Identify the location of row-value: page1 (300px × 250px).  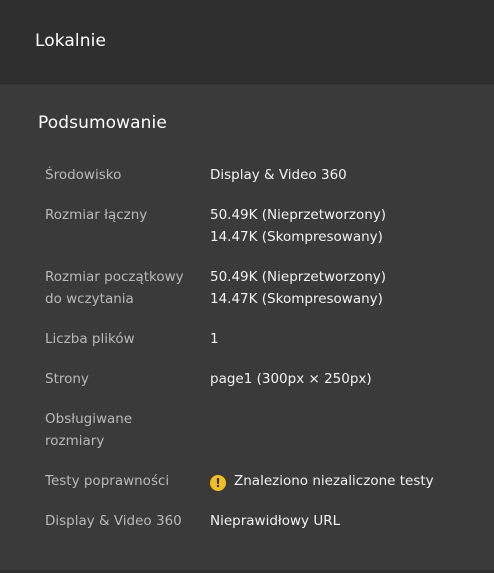
(352, 379).